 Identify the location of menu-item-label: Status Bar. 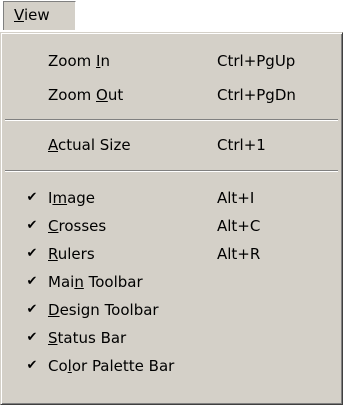
(87, 338).